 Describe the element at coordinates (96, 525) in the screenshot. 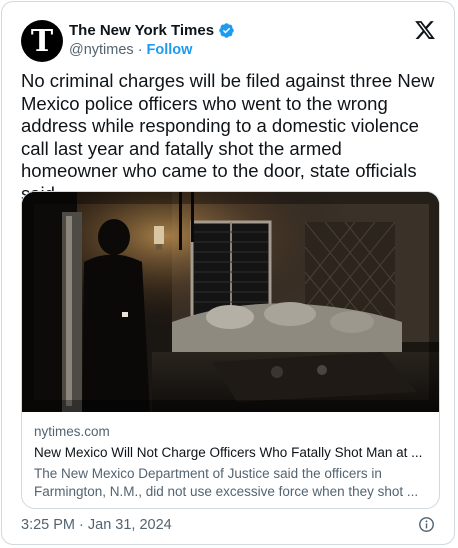

I see `tweet-timestamp: 3:25 PM · Jan 31, 2024` at that location.